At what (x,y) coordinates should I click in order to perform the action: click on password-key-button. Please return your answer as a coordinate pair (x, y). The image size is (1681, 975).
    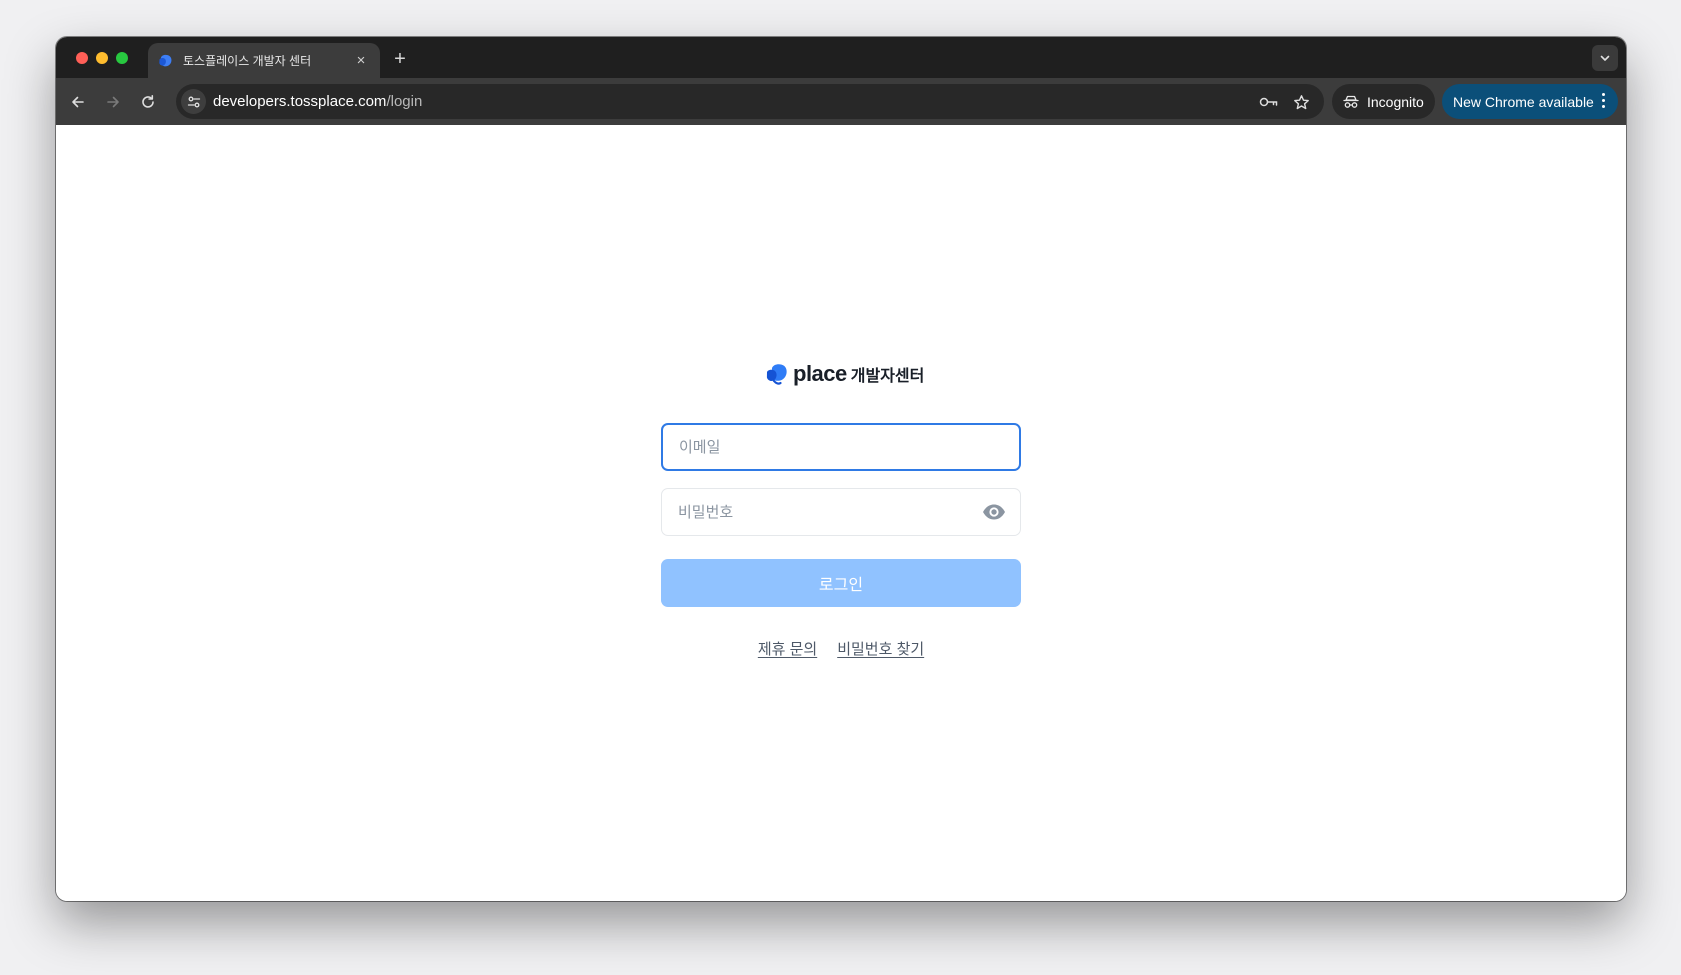
    Looking at the image, I should click on (1269, 102).